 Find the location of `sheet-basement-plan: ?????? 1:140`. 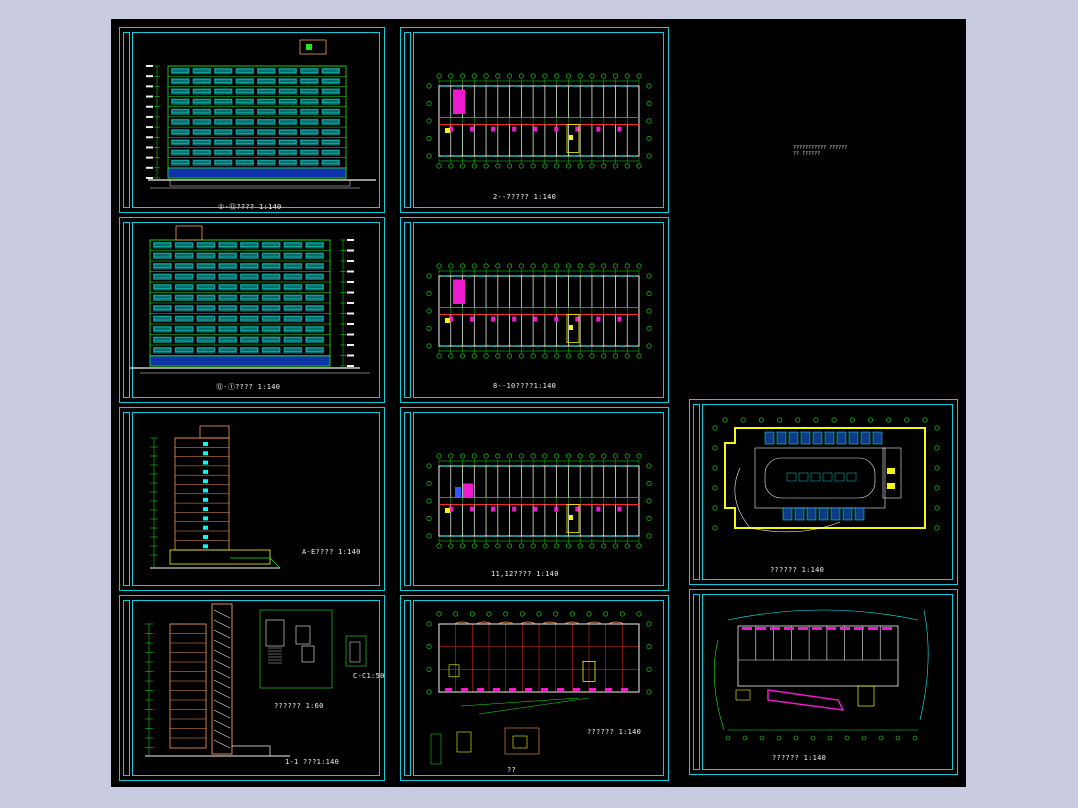

sheet-basement-plan: ?????? 1:140 is located at coordinates (823, 492).